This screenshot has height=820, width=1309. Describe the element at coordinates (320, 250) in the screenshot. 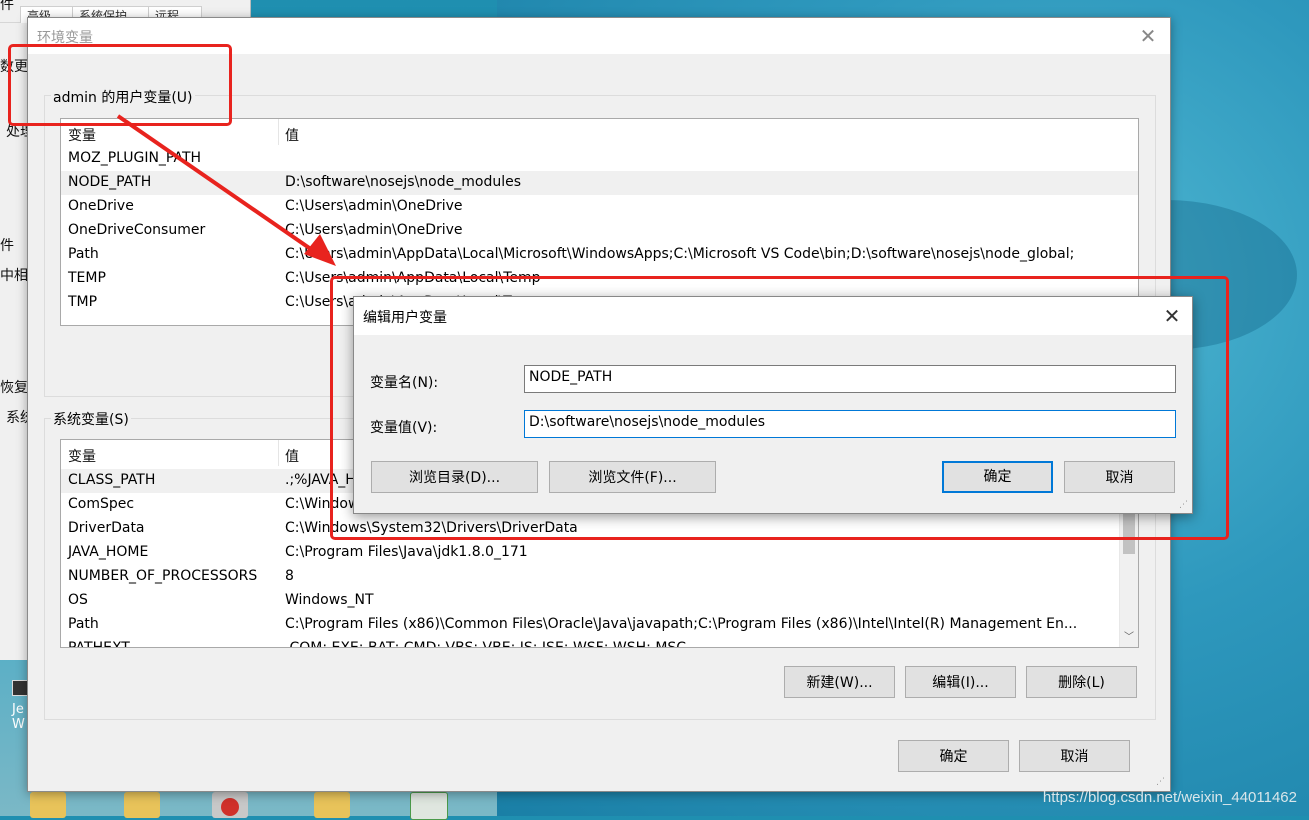

I see `arrow-head` at that location.